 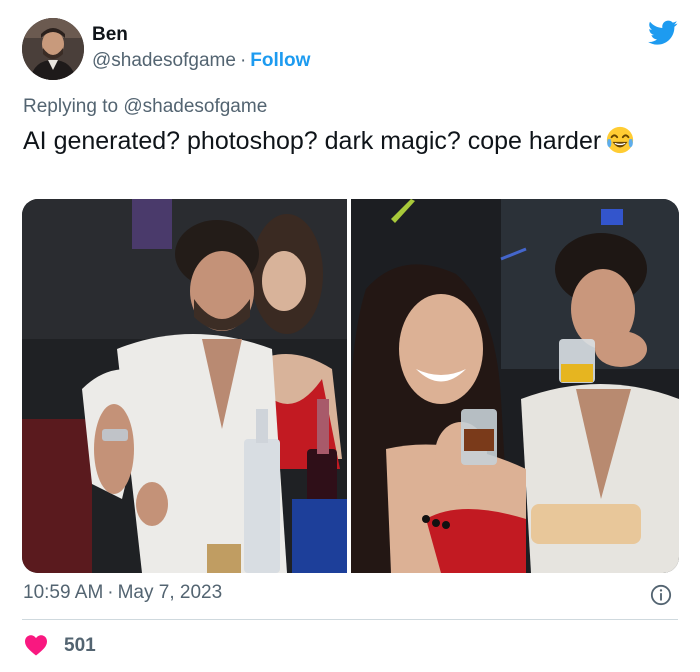 I want to click on author-handle: @shadesofgame, so click(x=164, y=60).